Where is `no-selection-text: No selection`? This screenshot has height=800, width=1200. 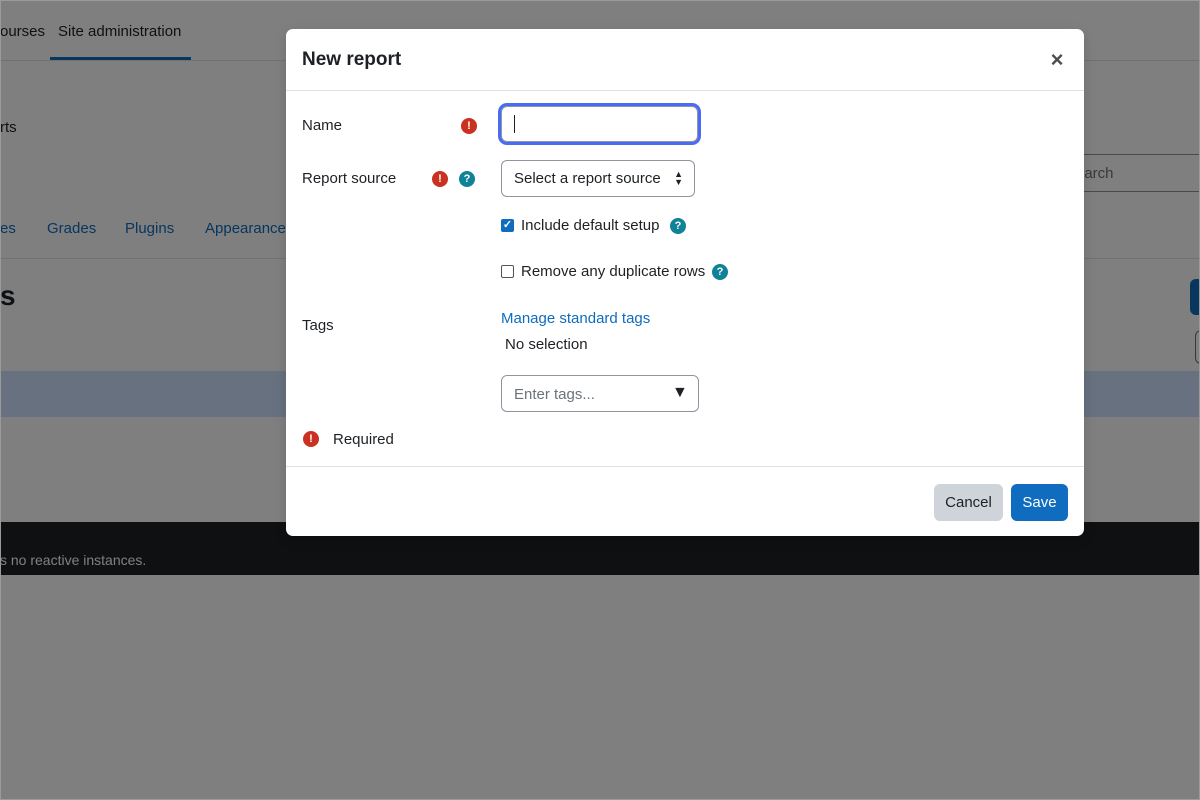
no-selection-text: No selection is located at coordinates (546, 344).